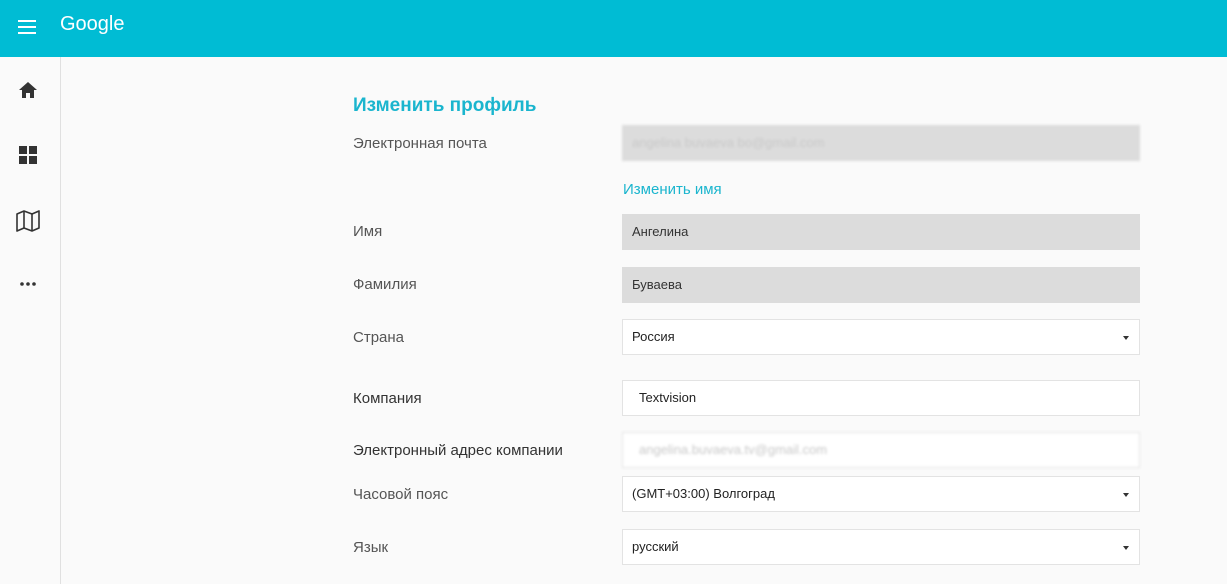 Image resolution: width=1227 pixels, height=584 pixels. Describe the element at coordinates (703, 493) in the screenshot. I see `timezone-select-value: (GMT+03:00) Волгоград` at that location.